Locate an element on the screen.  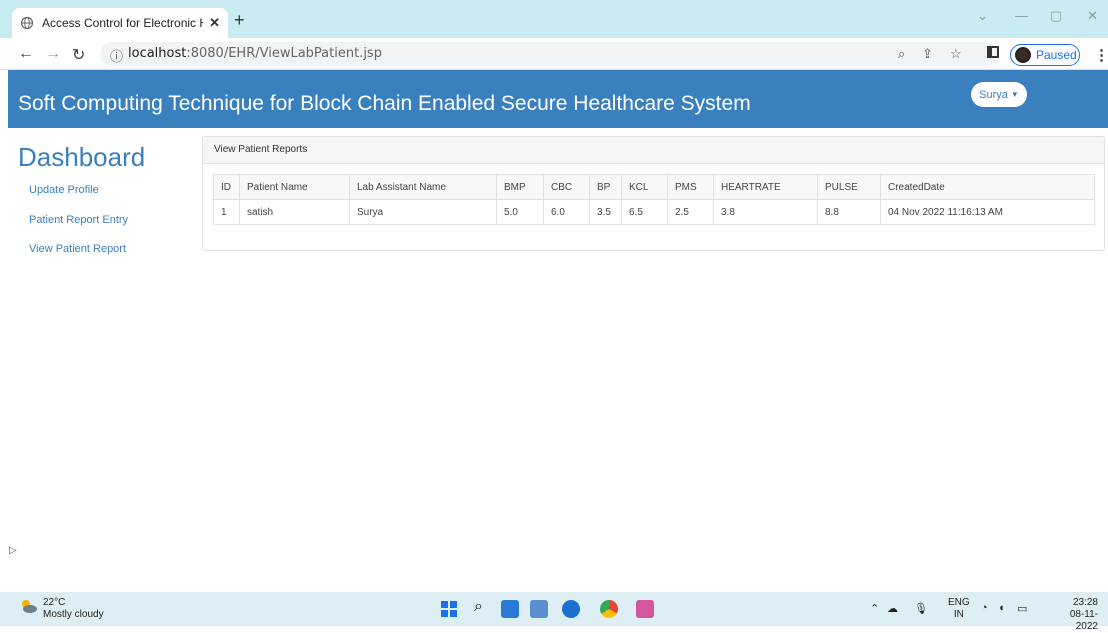
column-header-lab-assistant-name: Lab Assistant Name is located at coordinates (423, 187).